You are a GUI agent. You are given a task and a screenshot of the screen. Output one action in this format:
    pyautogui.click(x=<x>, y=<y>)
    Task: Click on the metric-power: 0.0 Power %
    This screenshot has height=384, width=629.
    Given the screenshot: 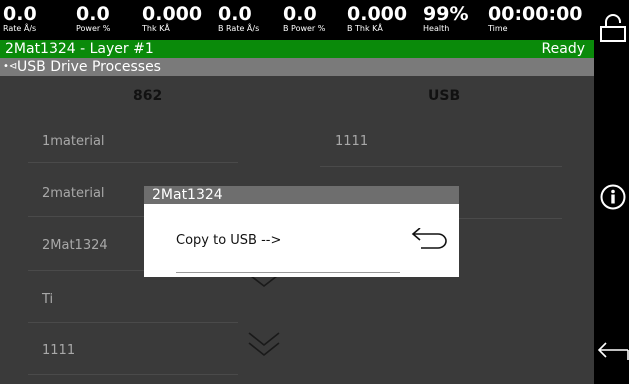 What is the action you would take?
    pyautogui.click(x=93, y=18)
    